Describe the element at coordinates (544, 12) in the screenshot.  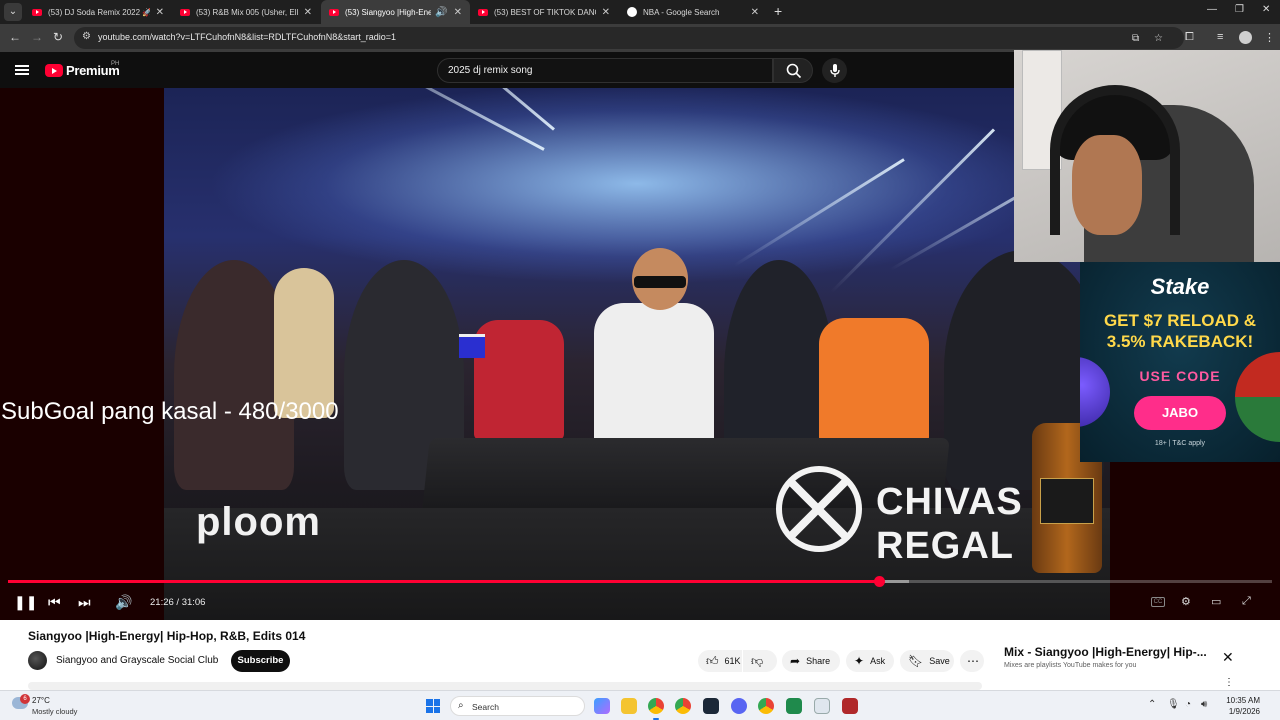
I see `browser-tab: (53) BEST OF TIKTOK DANCE 20 ✕` at that location.